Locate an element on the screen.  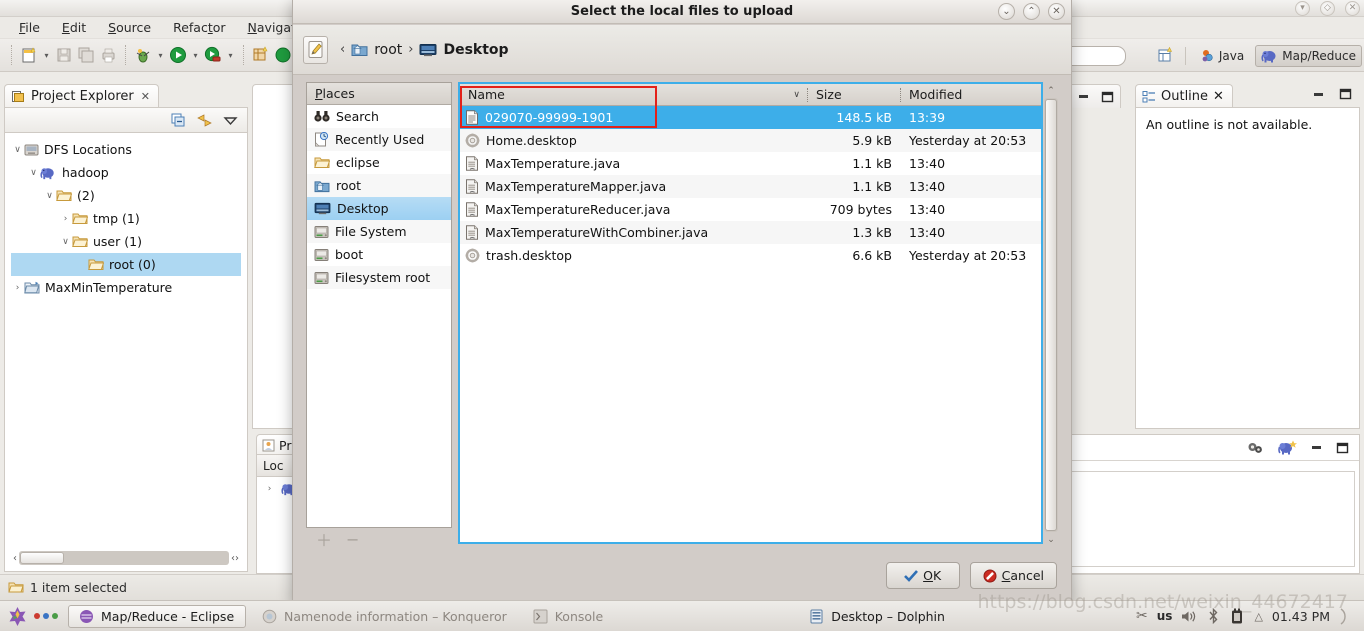
menu-source: Source is located at coordinates (129, 27).